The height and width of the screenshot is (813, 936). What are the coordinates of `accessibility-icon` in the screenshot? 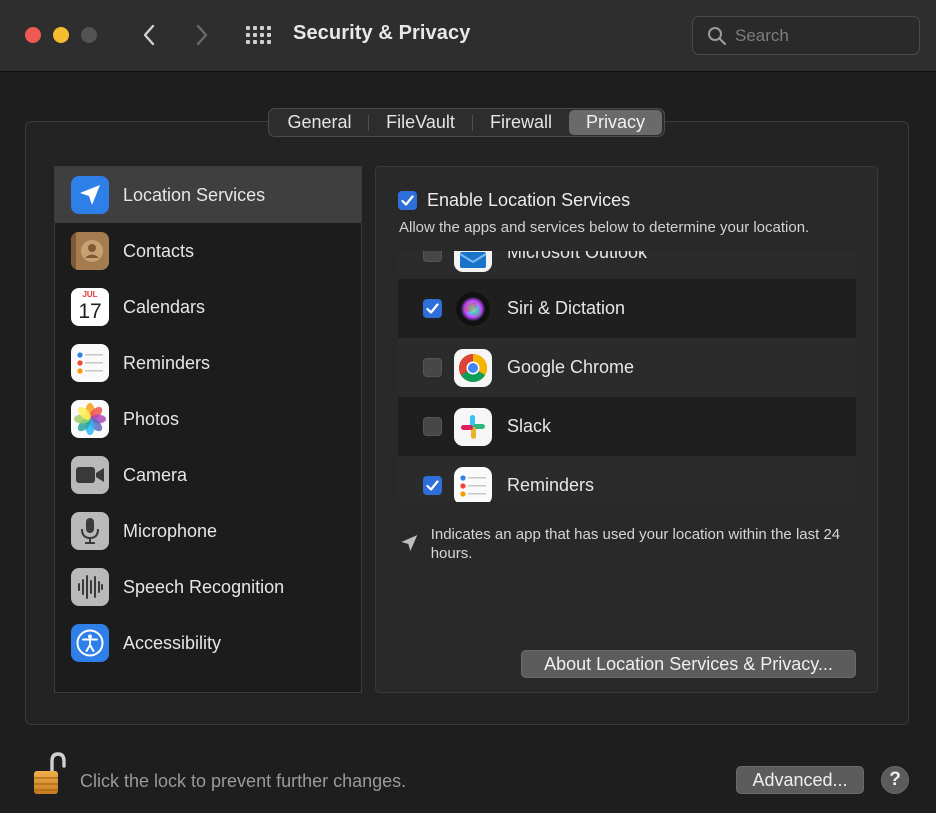 It's located at (90, 643).